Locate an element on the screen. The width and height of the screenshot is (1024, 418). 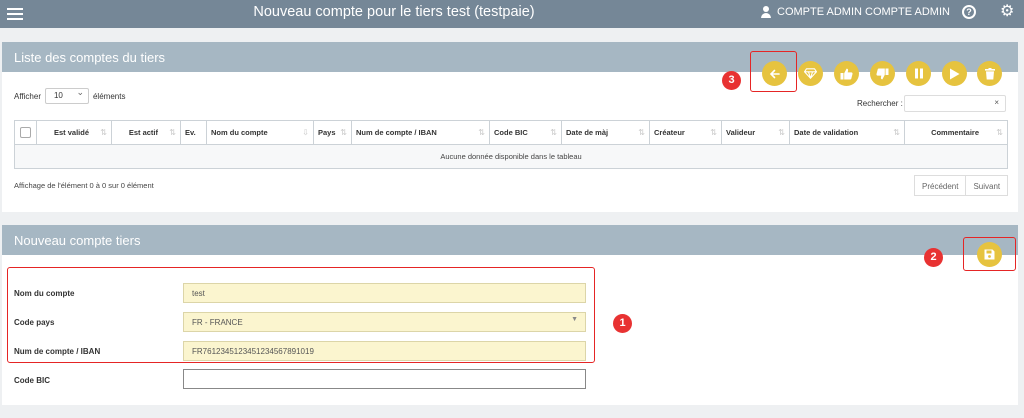
pause-icon is located at coordinates (918, 73).